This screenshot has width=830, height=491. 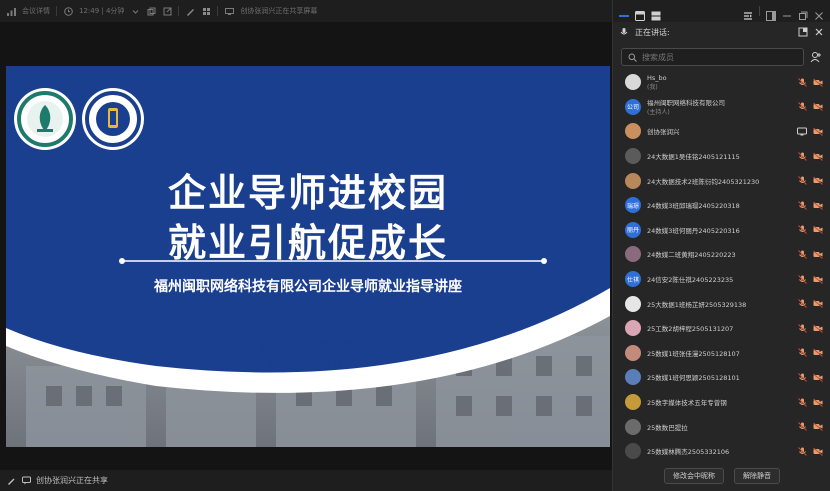 What do you see at coordinates (757, 476) in the screenshot?
I see `unmute-all-button: 解除静音` at bounding box center [757, 476].